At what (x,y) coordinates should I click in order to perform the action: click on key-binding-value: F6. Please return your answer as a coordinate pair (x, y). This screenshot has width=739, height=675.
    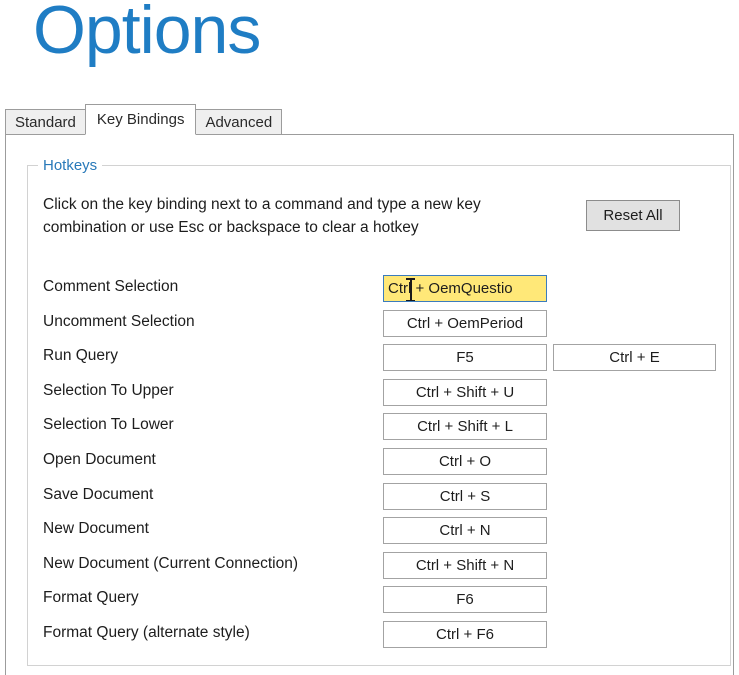
    Looking at the image, I should click on (465, 600).